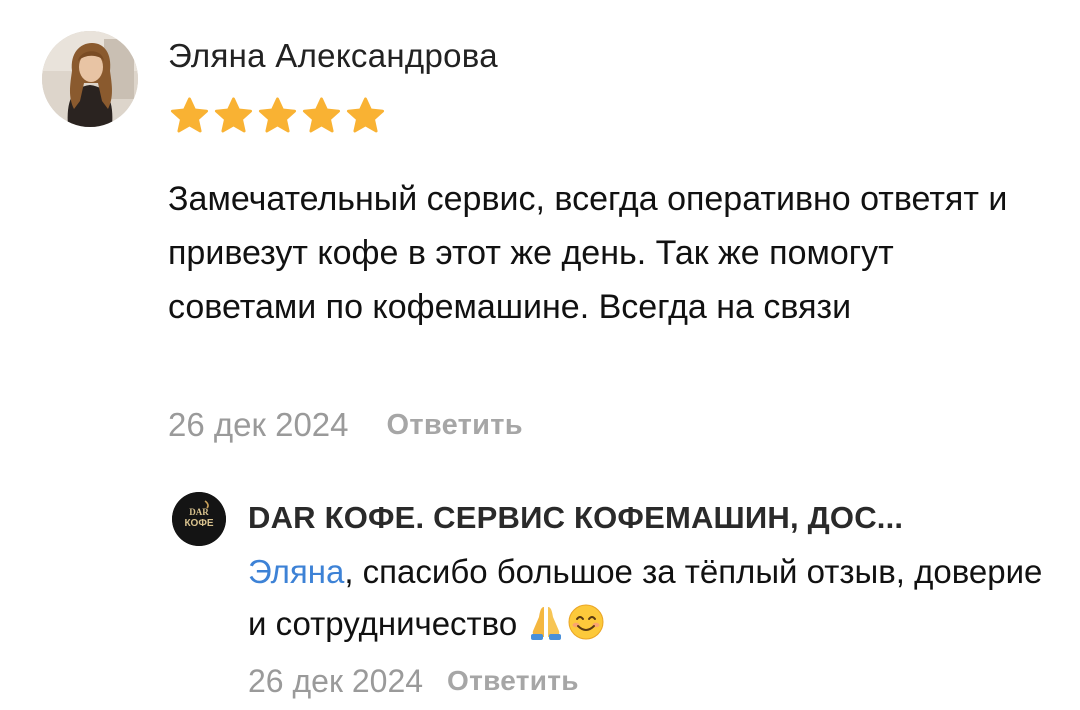  What do you see at coordinates (199, 512) in the screenshot?
I see `svg-text: DAR` at bounding box center [199, 512].